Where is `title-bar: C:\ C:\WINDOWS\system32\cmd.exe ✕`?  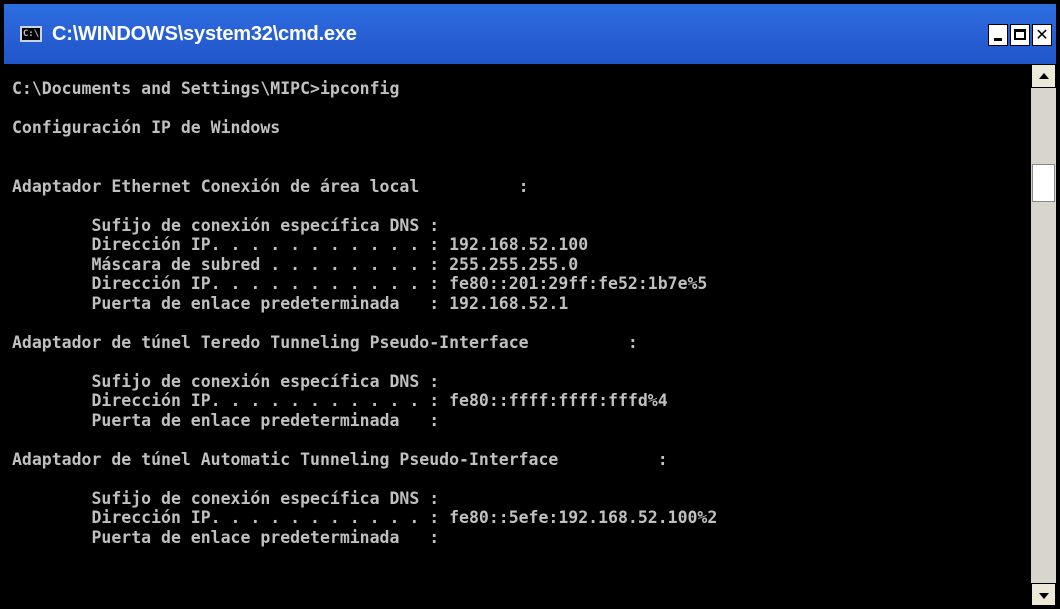
title-bar: C:\ C:\WINDOWS\system32\cmd.exe ✕ is located at coordinates (530, 34).